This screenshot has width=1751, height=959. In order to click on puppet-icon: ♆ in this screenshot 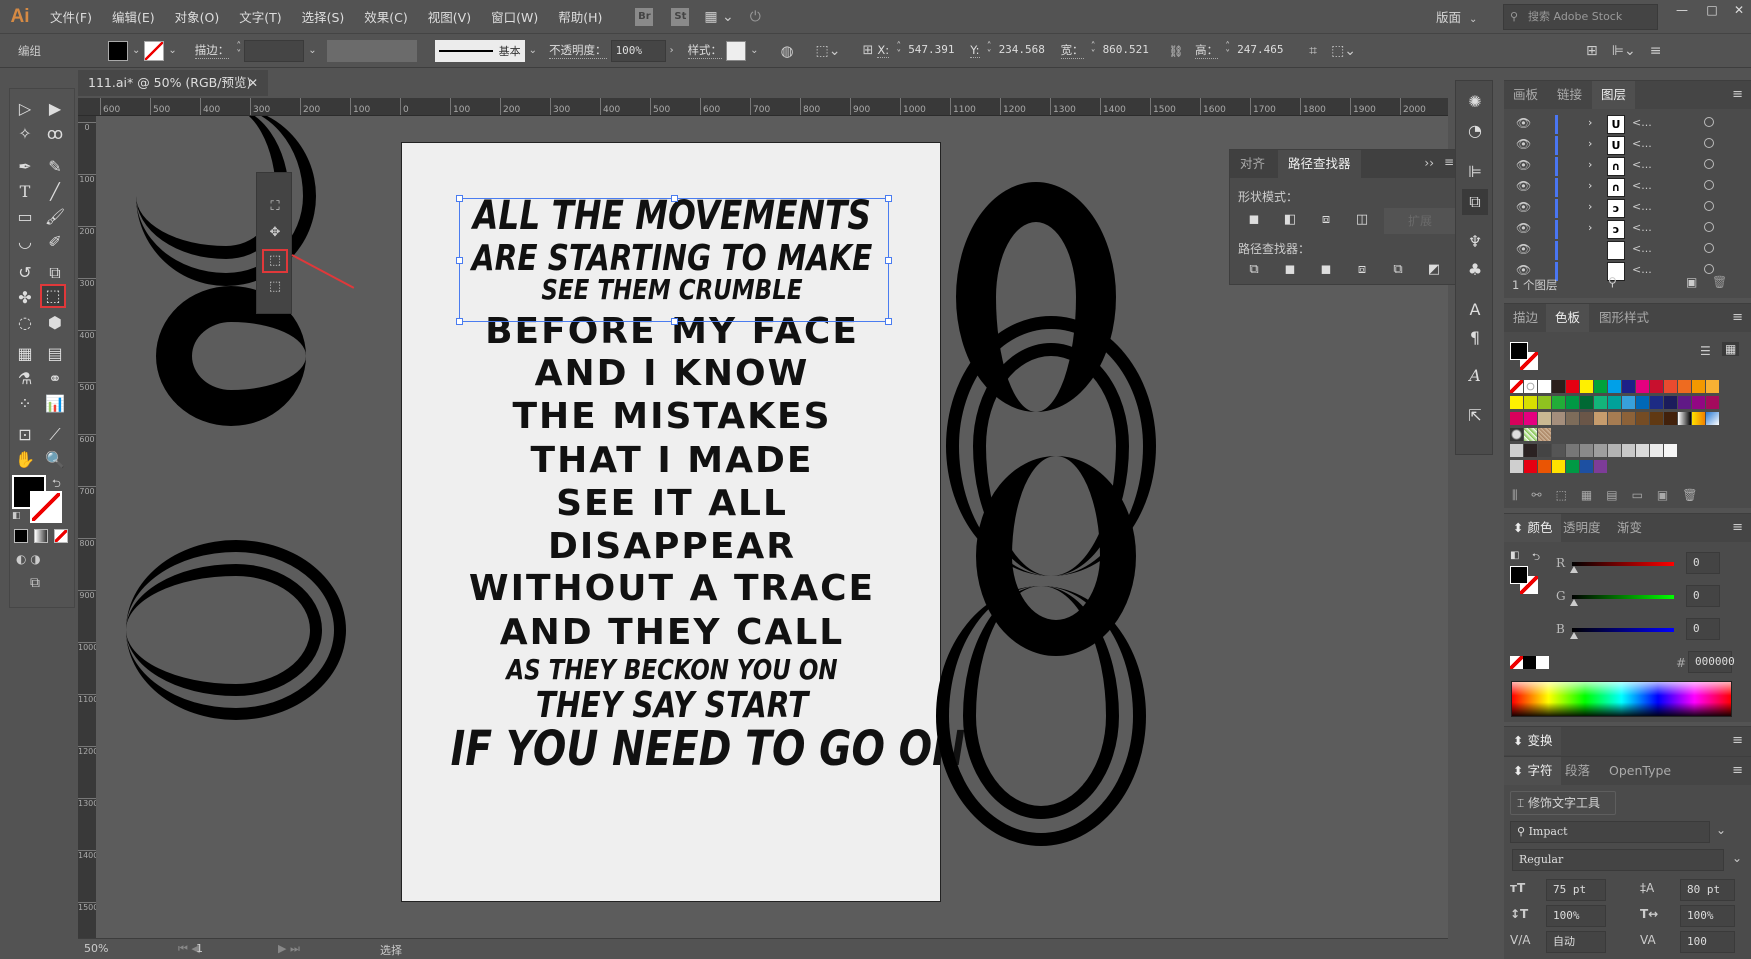, I will do `click(1475, 242)`.